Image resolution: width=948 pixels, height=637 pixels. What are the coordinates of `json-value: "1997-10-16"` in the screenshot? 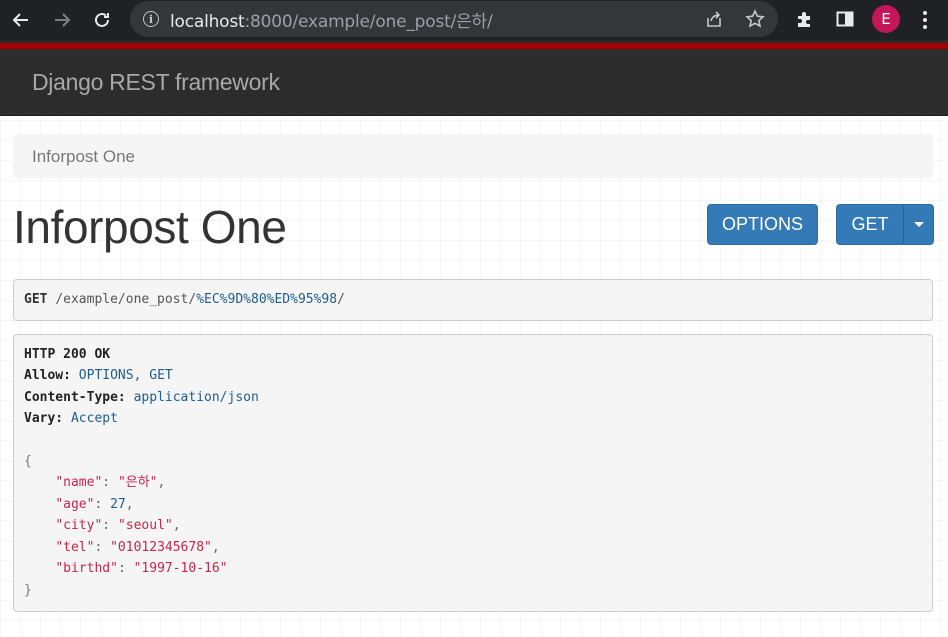 It's located at (180, 568).